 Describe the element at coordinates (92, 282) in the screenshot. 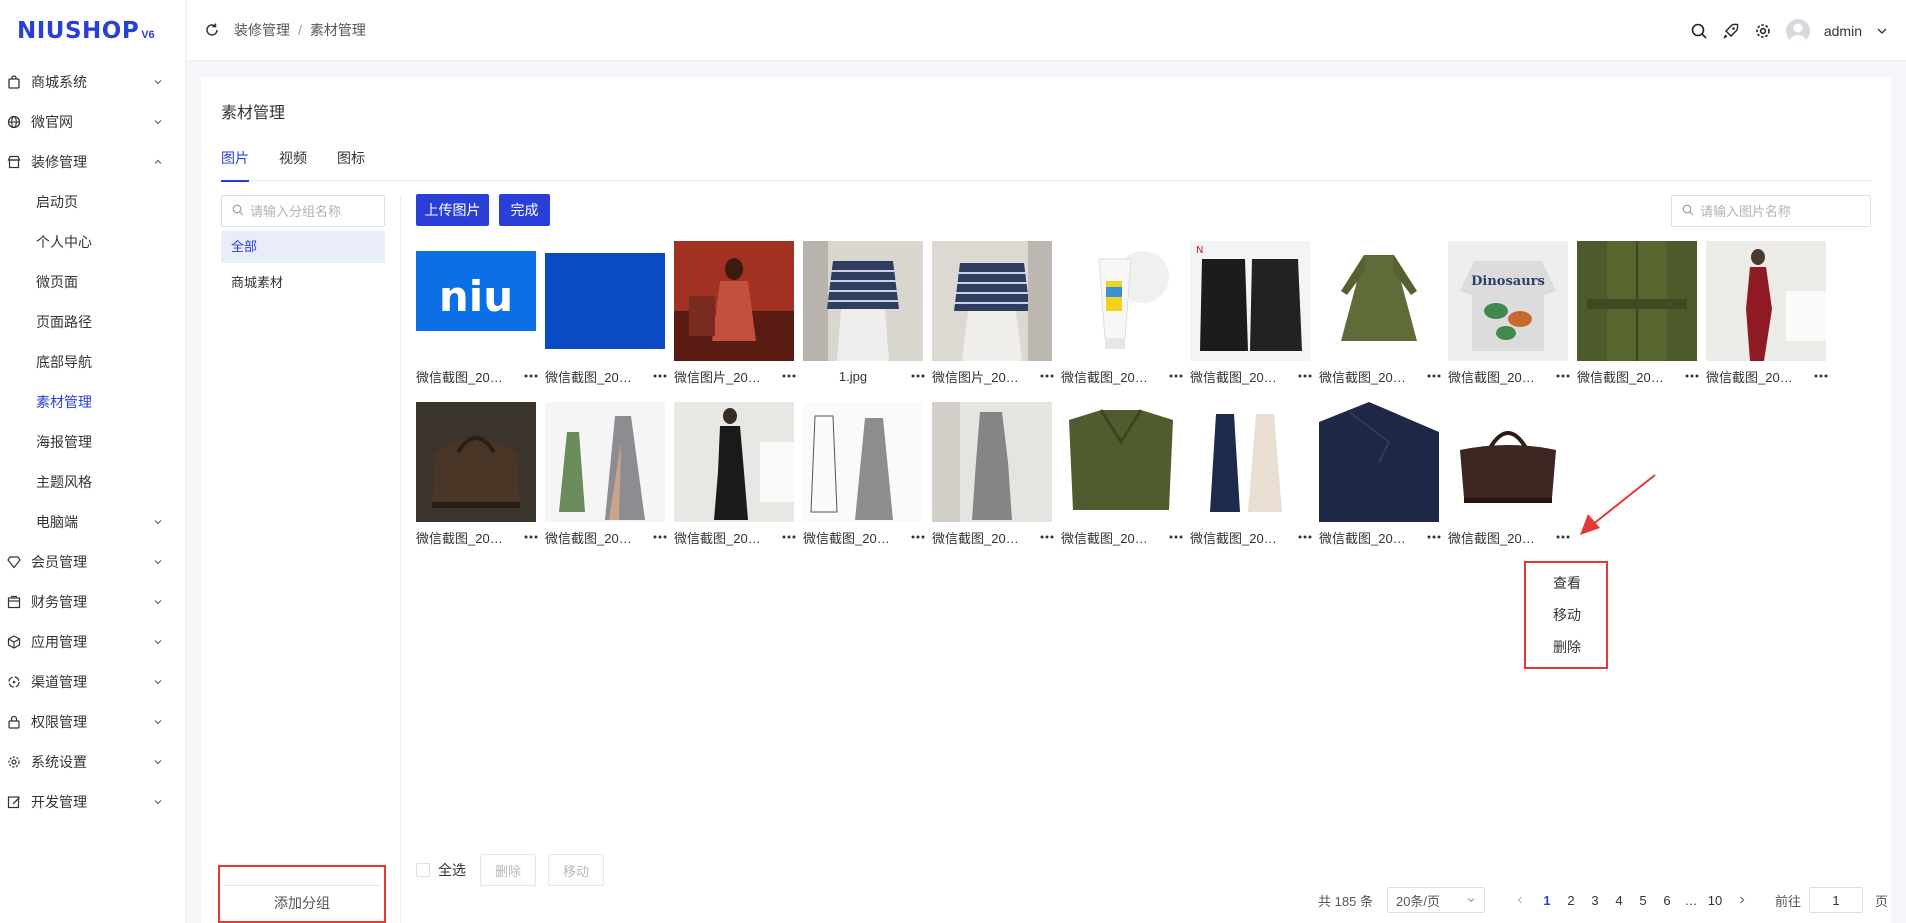

I see `sidebar-sub-item-micropage: 微页面` at that location.